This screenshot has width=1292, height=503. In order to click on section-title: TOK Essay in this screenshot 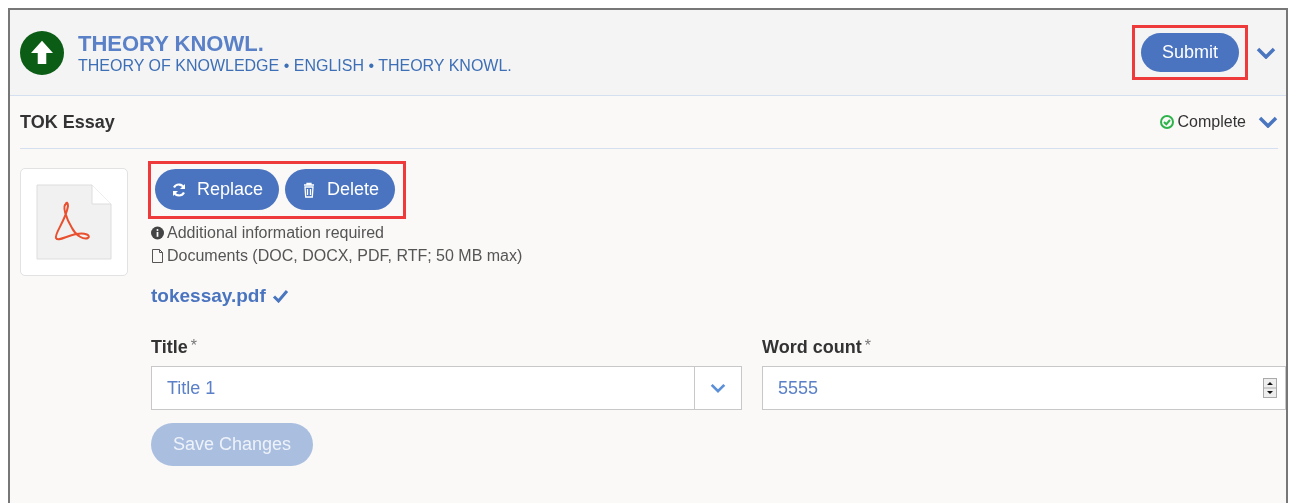, I will do `click(67, 122)`.